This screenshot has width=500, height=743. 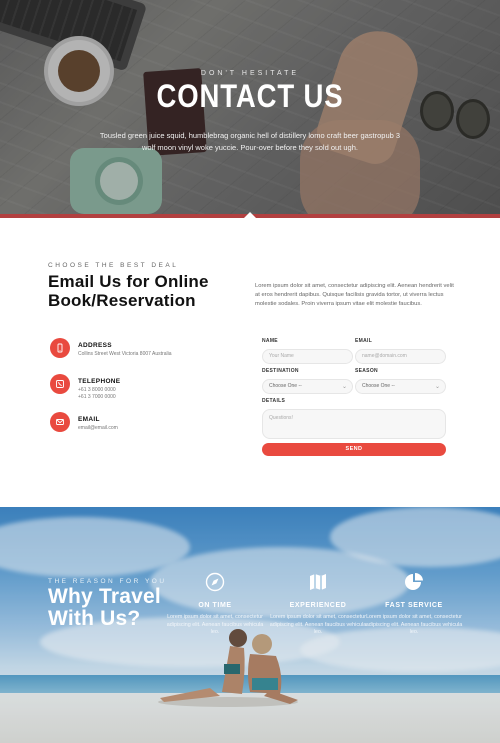 I want to click on pie-chart-icon, so click(x=414, y=581).